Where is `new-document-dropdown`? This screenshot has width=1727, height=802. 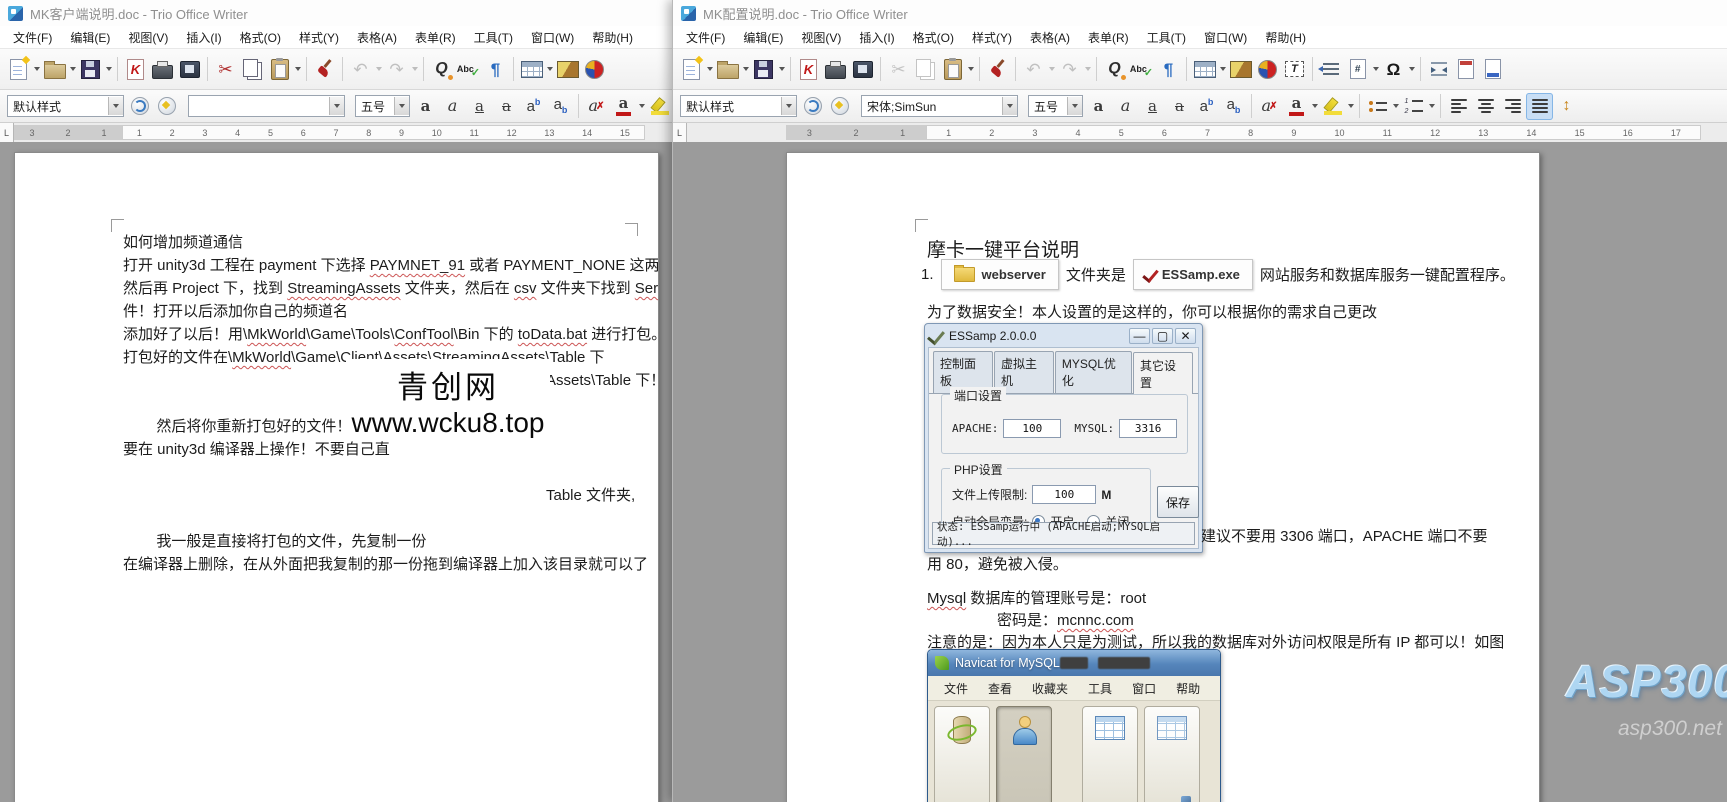 new-document-dropdown is located at coordinates (709, 69).